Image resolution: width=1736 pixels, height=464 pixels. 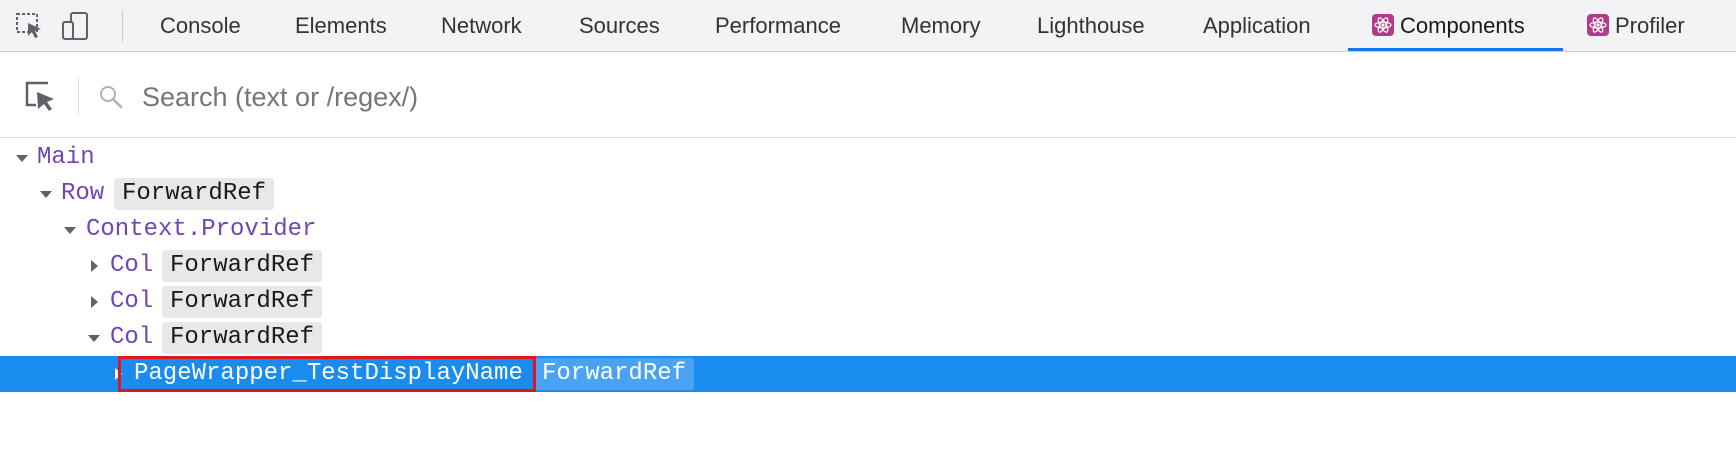 I want to click on tab-label: Network, so click(x=481, y=25).